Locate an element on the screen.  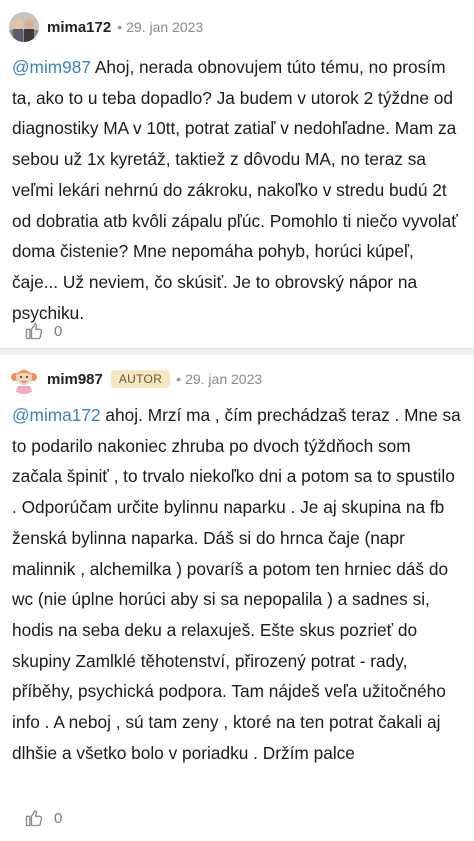
user-mention: @mim987 is located at coordinates (51, 67).